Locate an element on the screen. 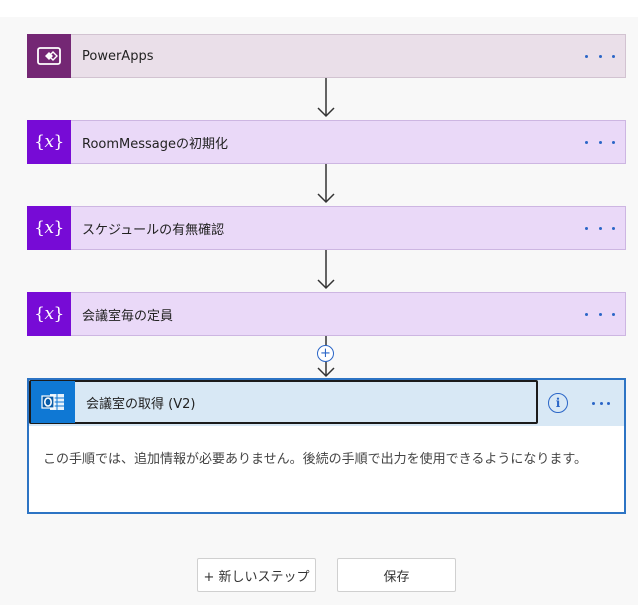  insert-step-button: + is located at coordinates (325, 353).